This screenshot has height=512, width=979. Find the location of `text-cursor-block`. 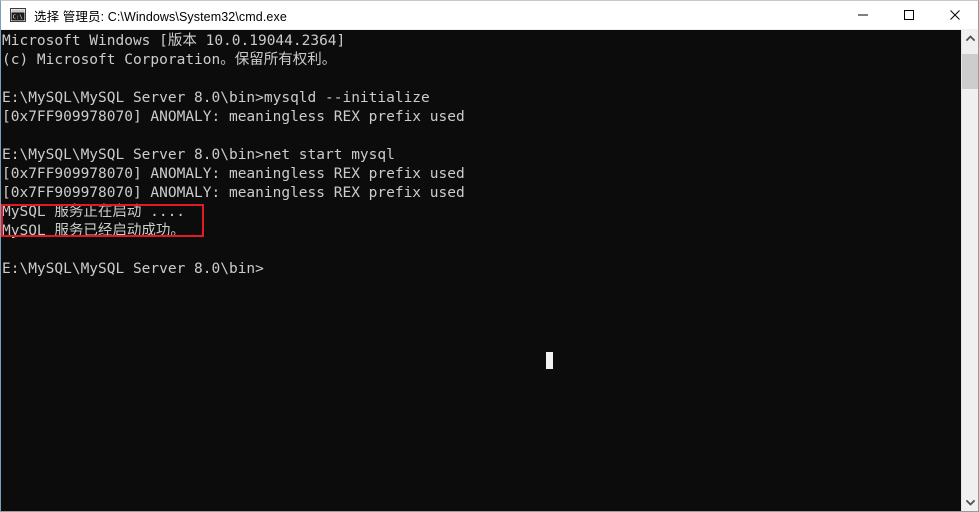

text-cursor-block is located at coordinates (549, 360).